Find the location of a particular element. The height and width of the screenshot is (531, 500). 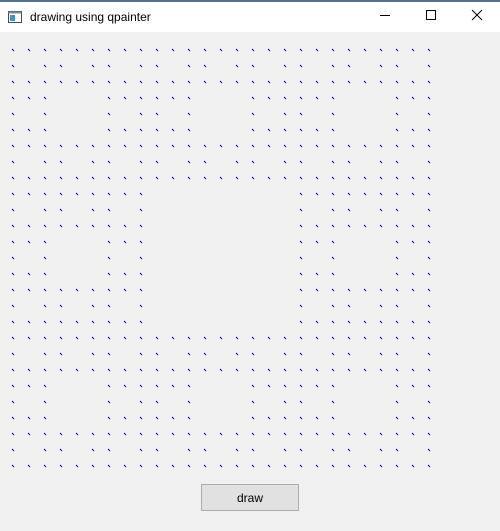

minimize-button is located at coordinates (385, 17).